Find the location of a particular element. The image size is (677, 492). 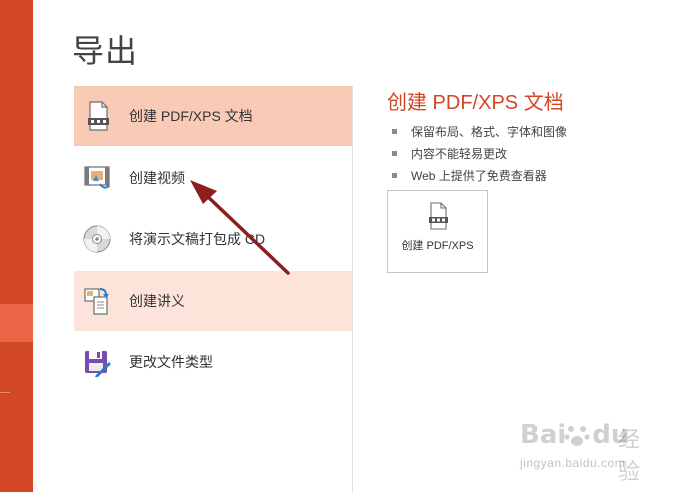

watermark-text: 经验 is located at coordinates (629, 455).